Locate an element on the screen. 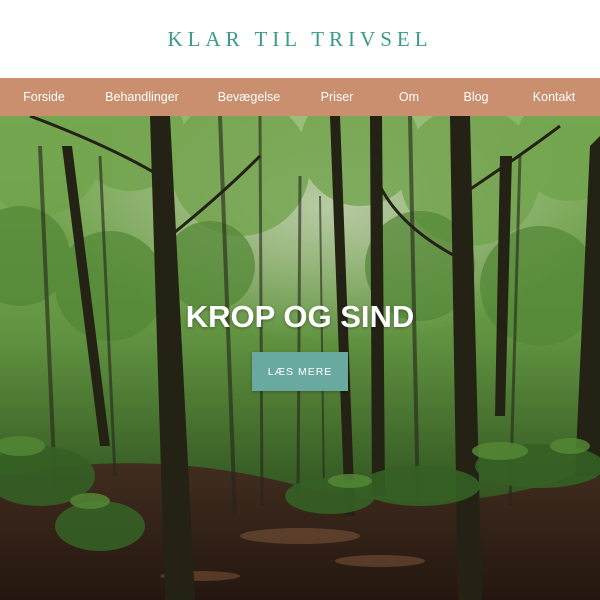 This screenshot has height=600, width=600. nav-item-om: Om is located at coordinates (409, 97).